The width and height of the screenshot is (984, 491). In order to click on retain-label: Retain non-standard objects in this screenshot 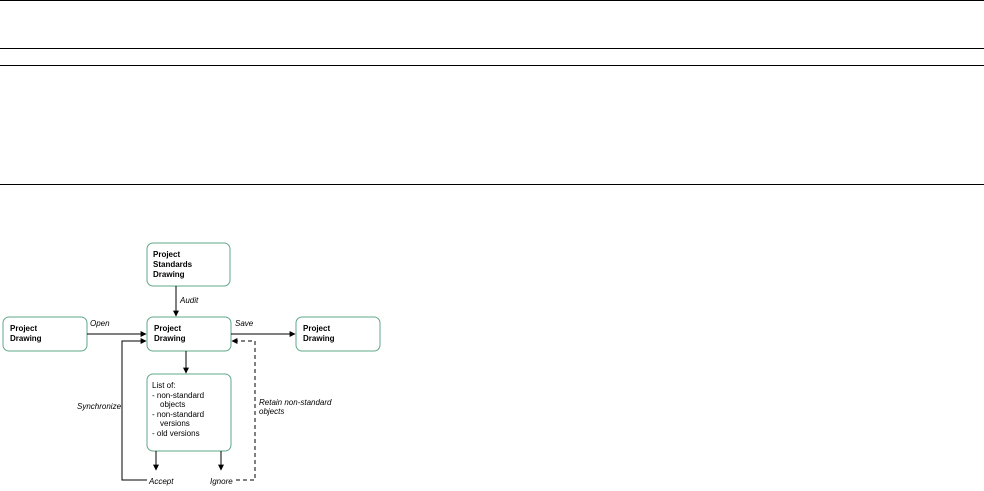, I will do `click(296, 407)`.